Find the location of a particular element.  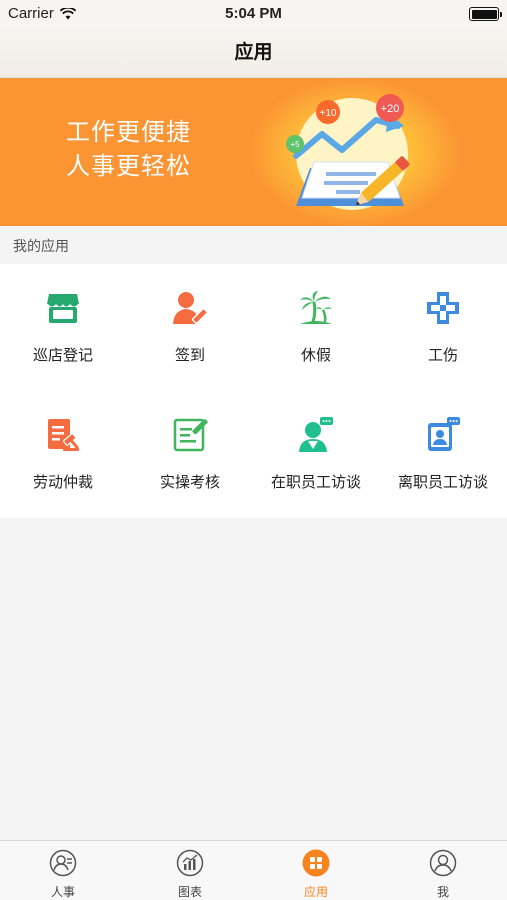

person-icon is located at coordinates (63, 863).